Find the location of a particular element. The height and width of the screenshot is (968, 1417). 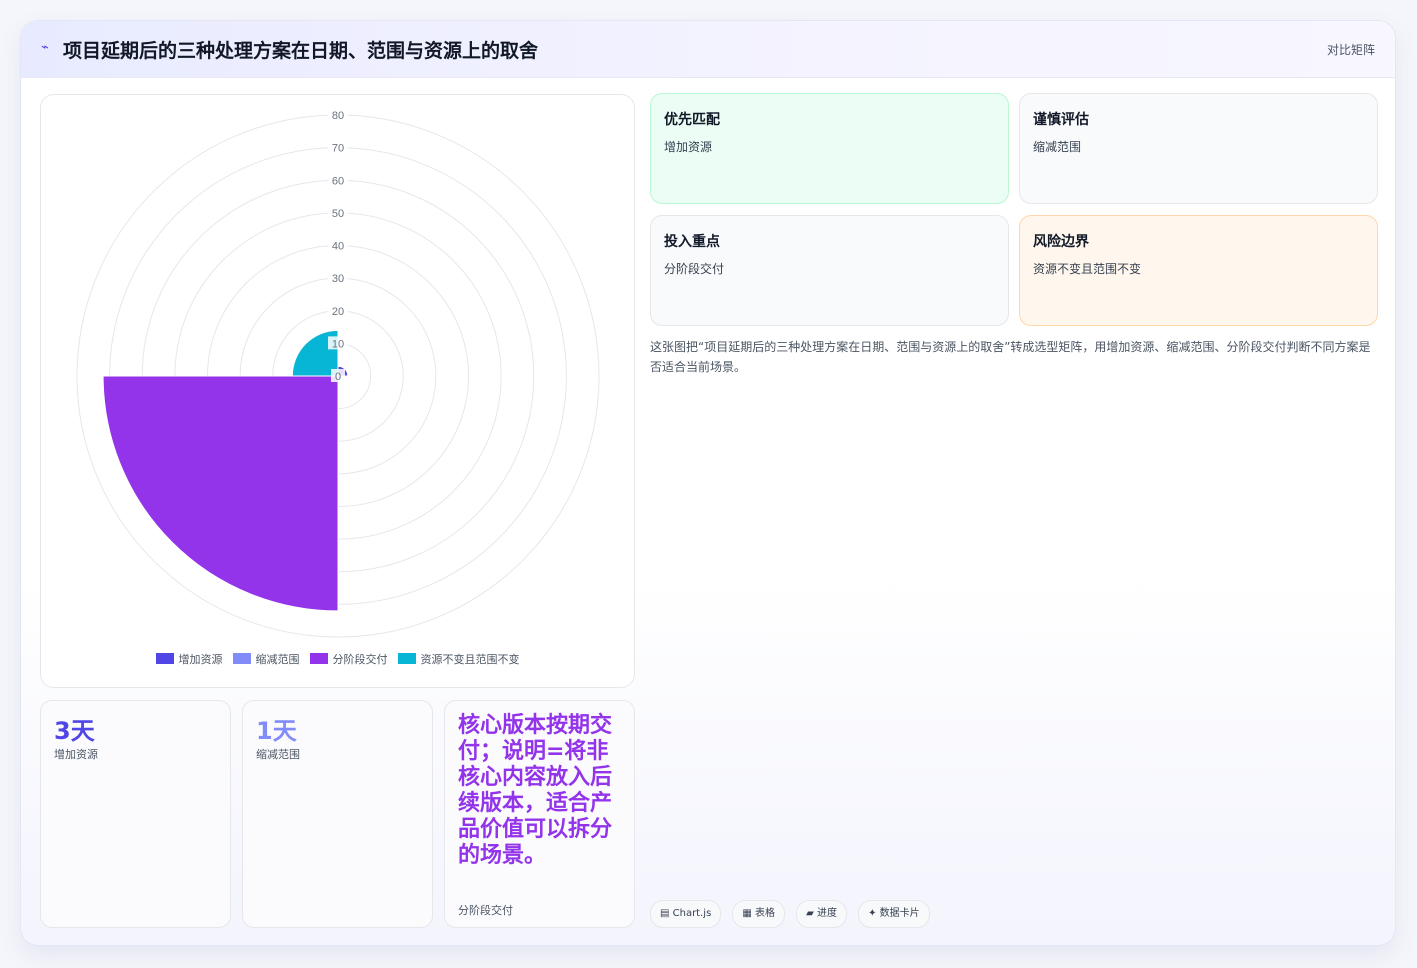

stat-value: 3天 is located at coordinates (74, 731).